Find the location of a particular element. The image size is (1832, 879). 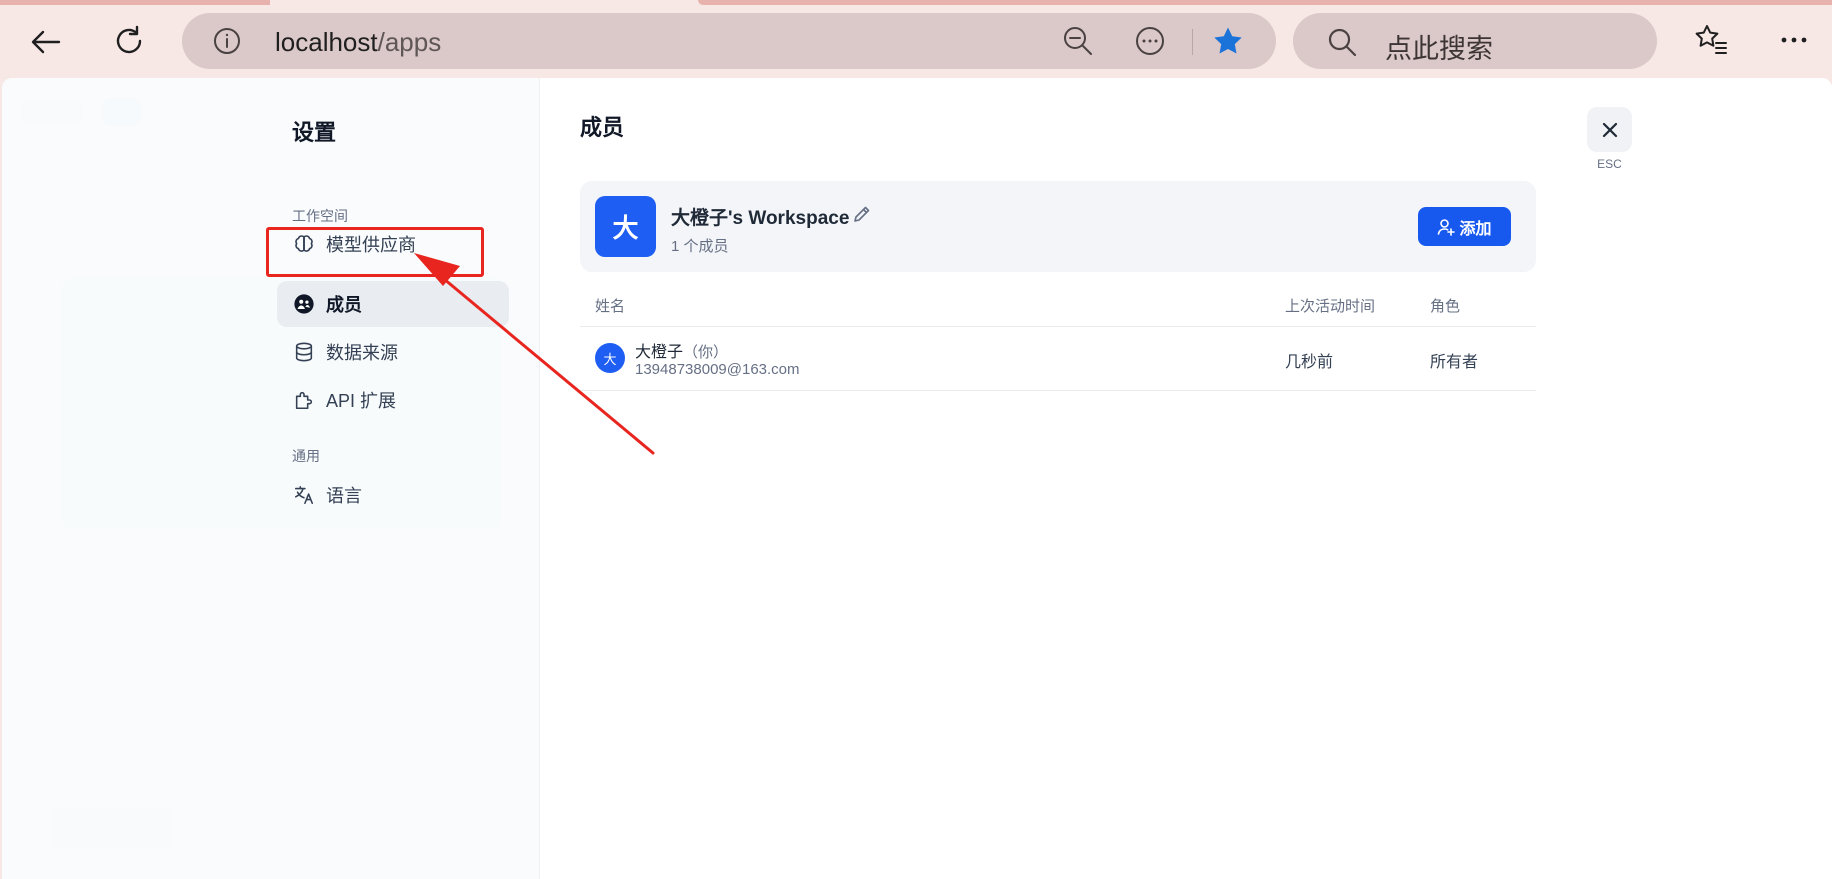

add-button-label: 添加 is located at coordinates (1475, 229).